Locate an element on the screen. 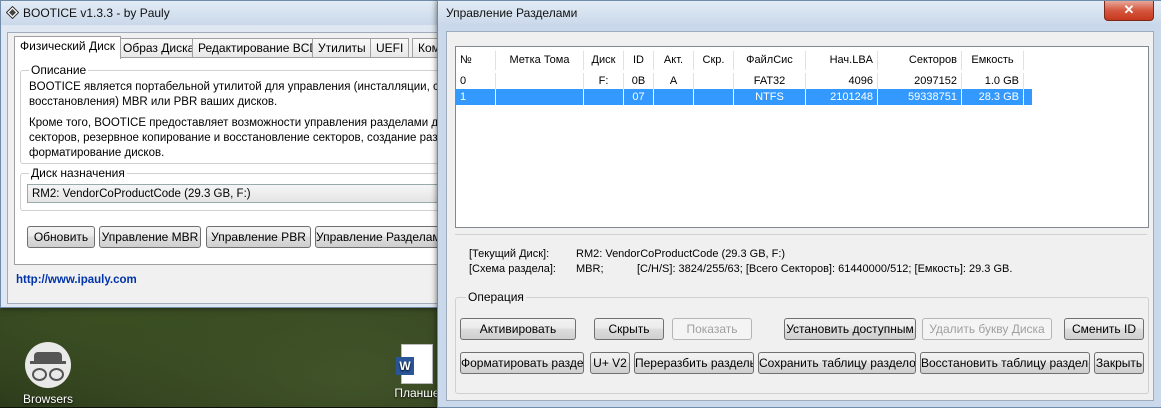 Image resolution: width=1161 pixels, height=408 pixels. current-disk-label: [Текущий Диск]: is located at coordinates (509, 254).